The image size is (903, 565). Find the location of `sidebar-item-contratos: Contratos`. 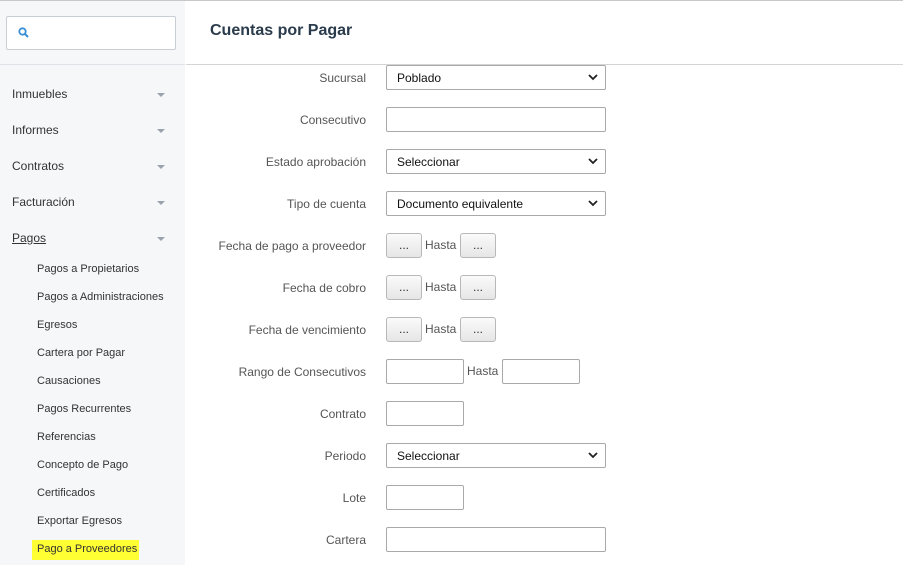

sidebar-item-contratos: Contratos is located at coordinates (92, 166).